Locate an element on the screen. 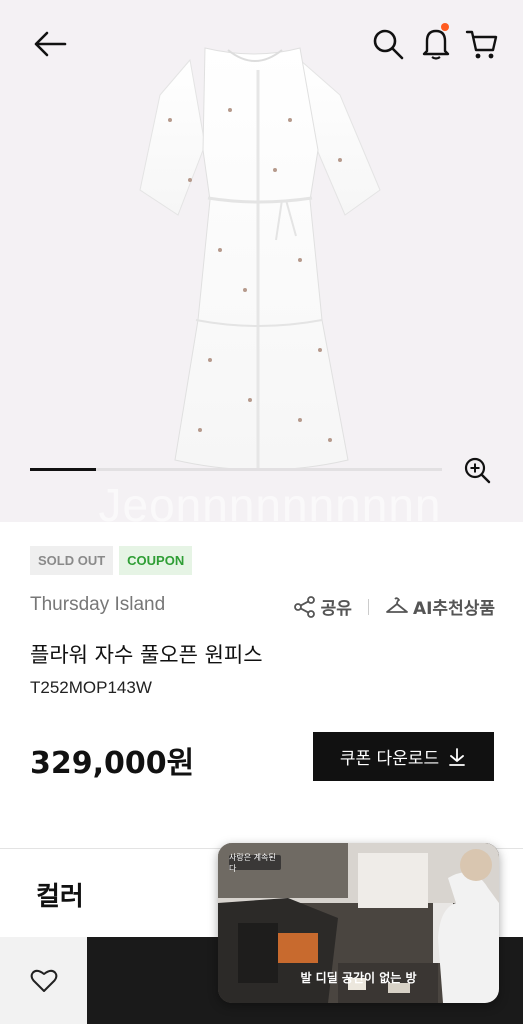  coupon-badge: COUPON is located at coordinates (156, 560).